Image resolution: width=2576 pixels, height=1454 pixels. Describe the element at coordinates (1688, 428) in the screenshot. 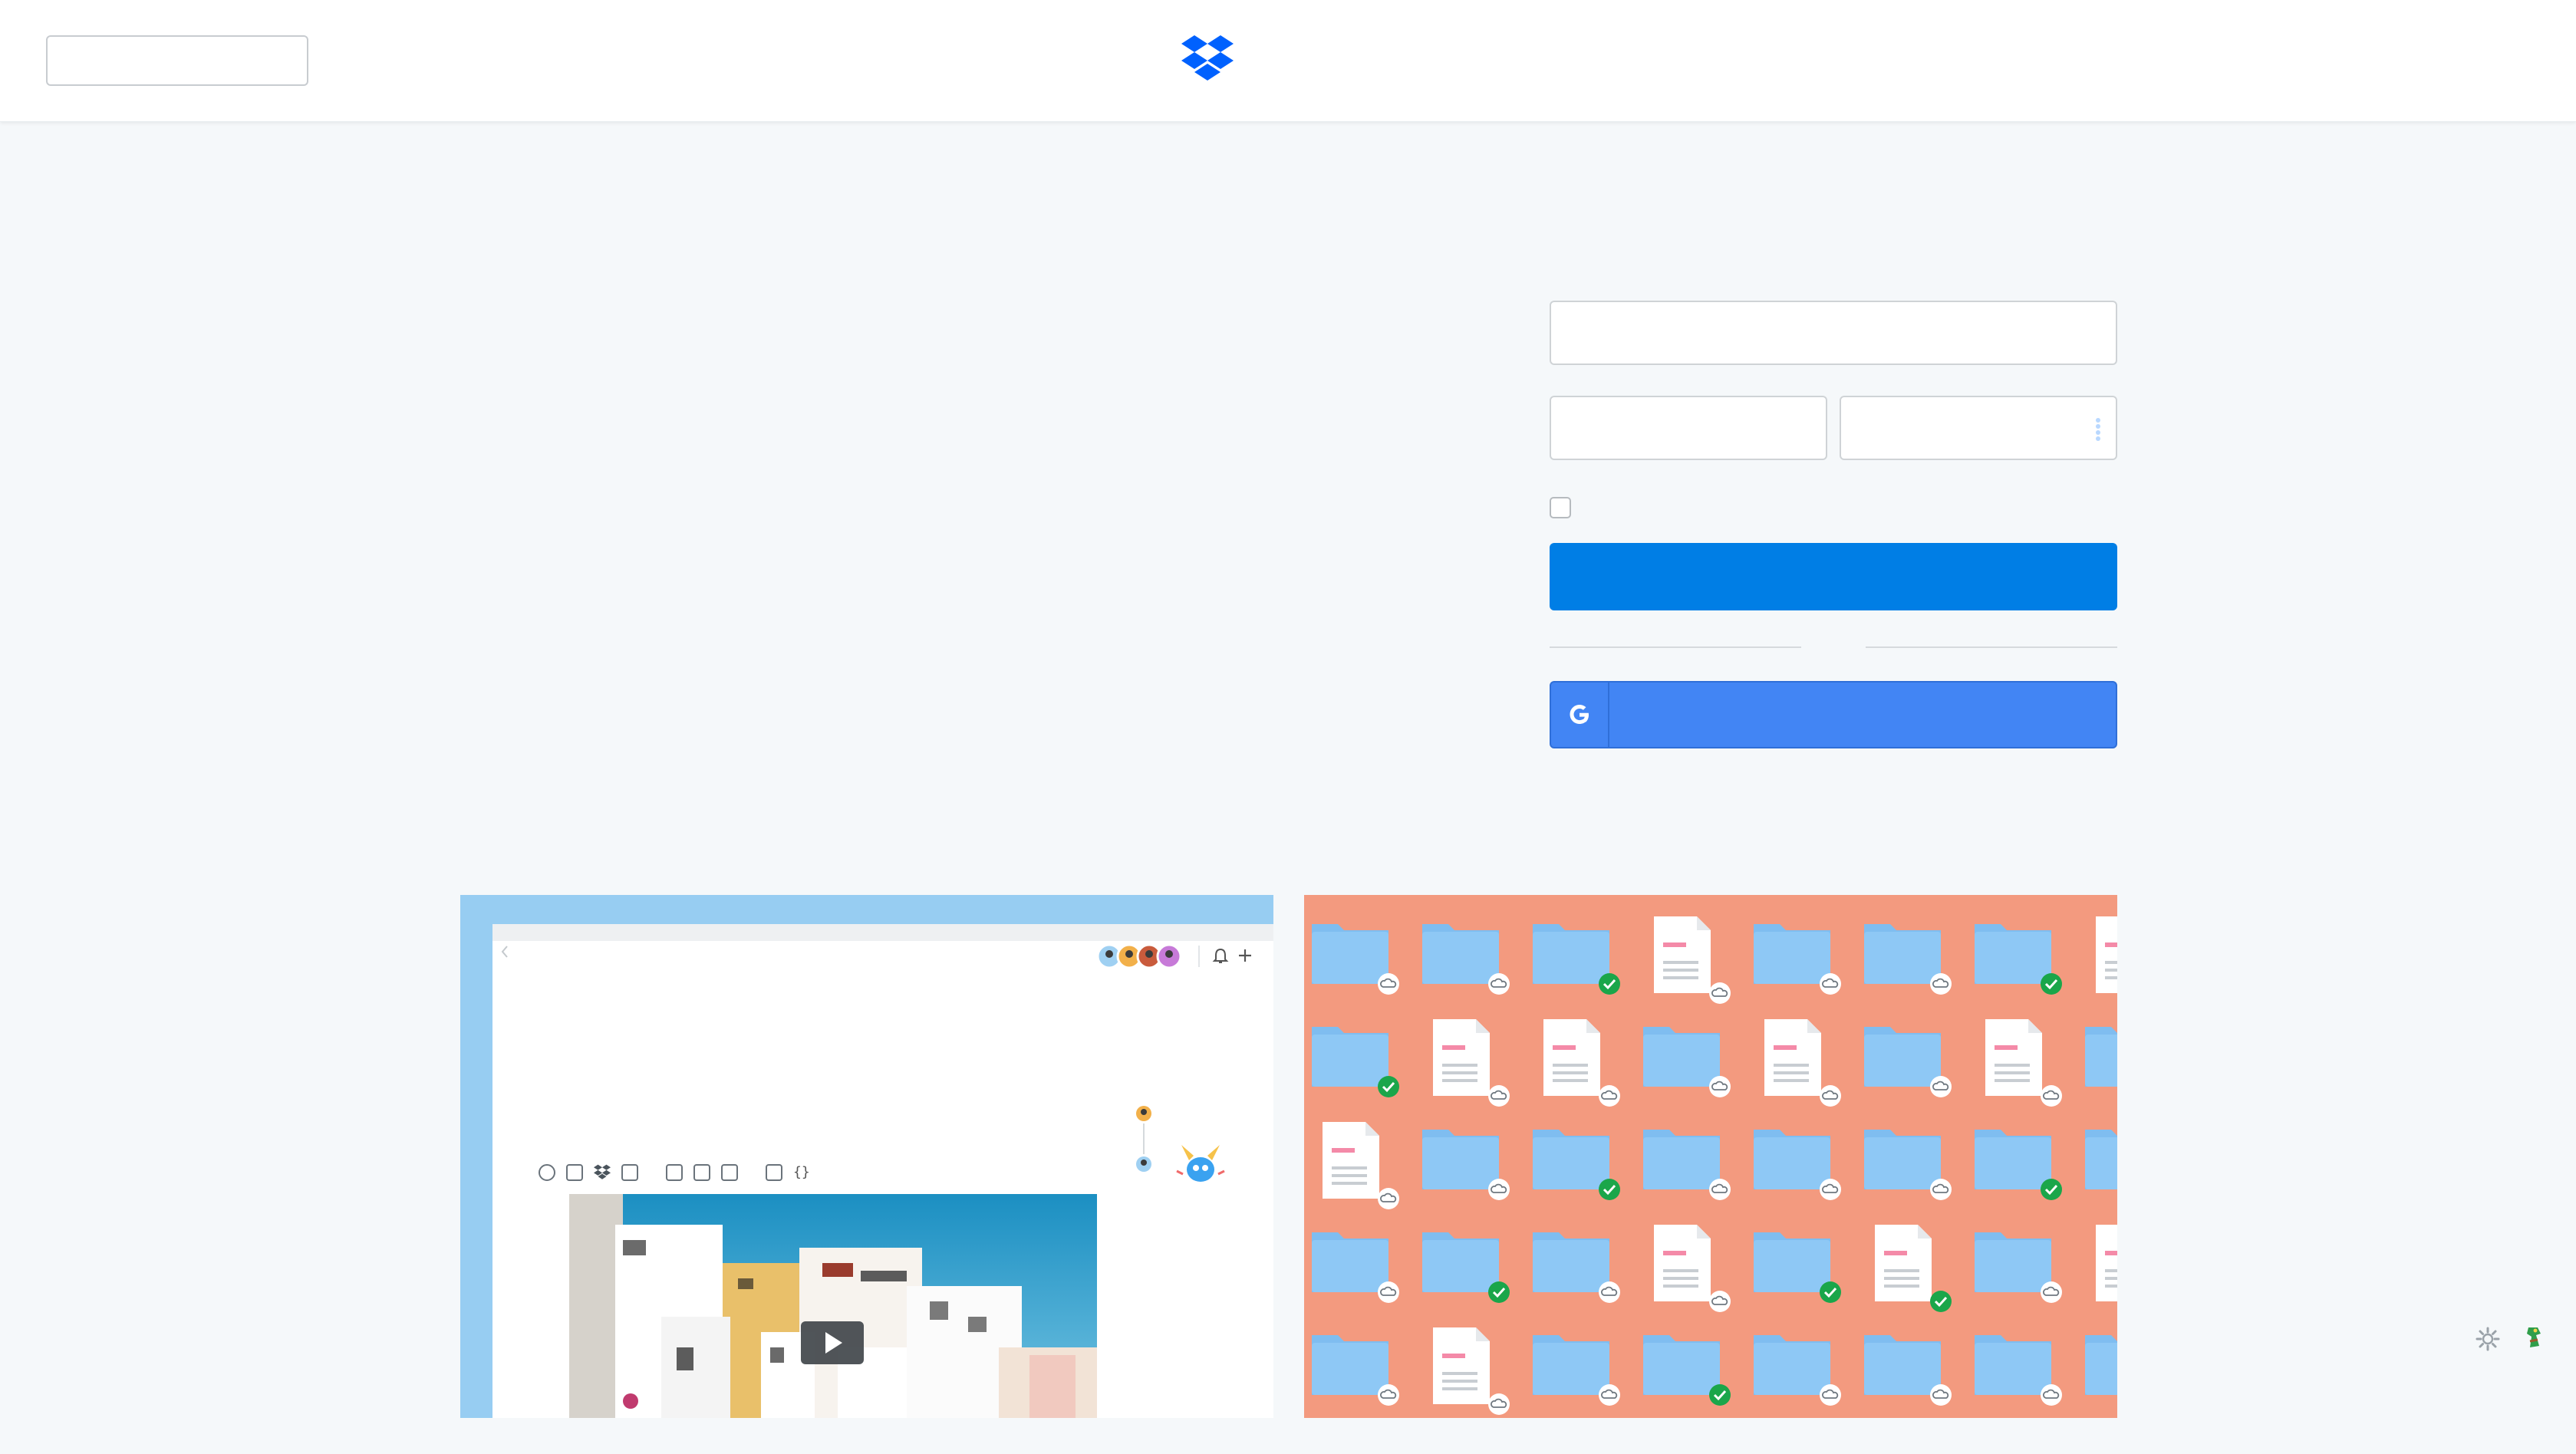

I see `first-name-input` at that location.